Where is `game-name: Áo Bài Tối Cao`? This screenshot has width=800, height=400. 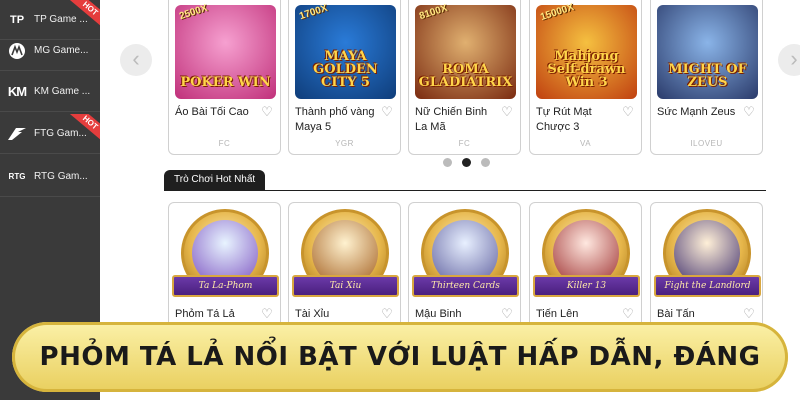
game-name: Áo Bài Tối Cao is located at coordinates (212, 112).